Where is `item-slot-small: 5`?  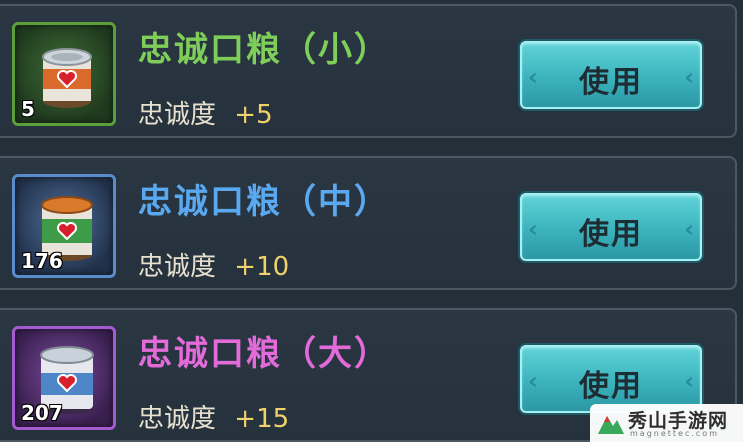
item-slot-small: 5 is located at coordinates (64, 74).